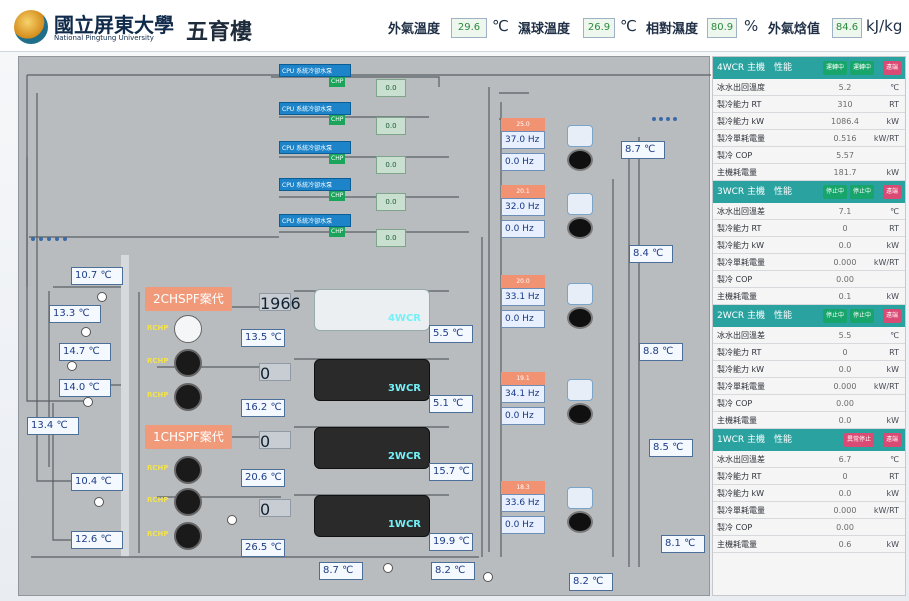  I want to click on metric-row: 製冷能力 RT 310 RT, so click(809, 104).